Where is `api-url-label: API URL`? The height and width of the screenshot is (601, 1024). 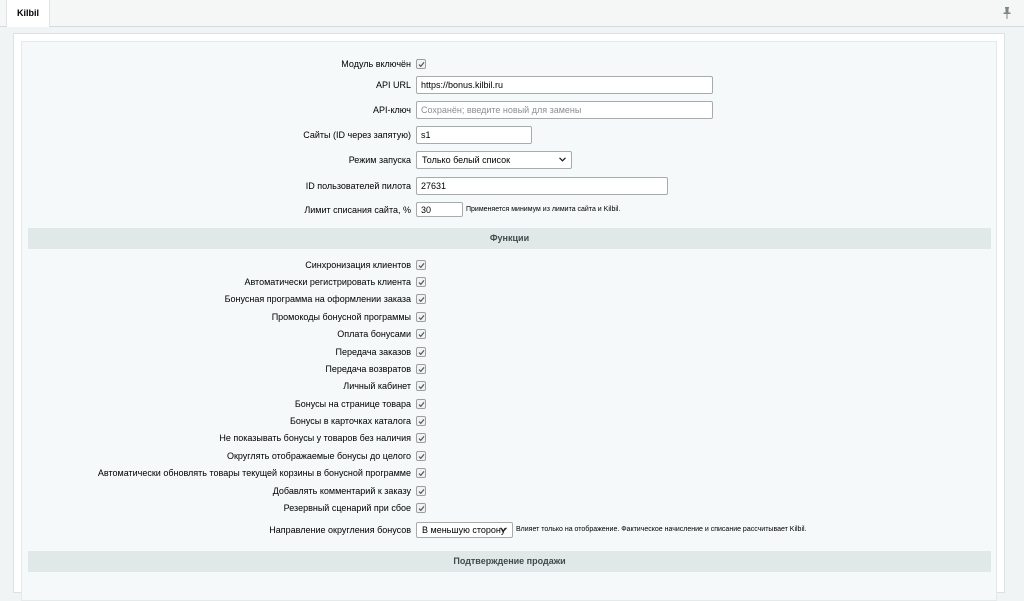
api-url-label: API URL is located at coordinates (393, 85).